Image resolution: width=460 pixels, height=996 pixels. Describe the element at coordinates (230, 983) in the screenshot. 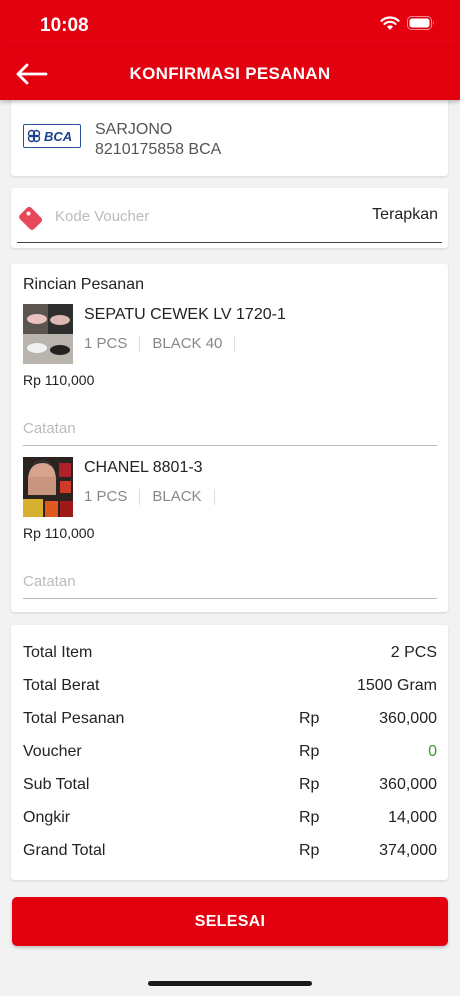

I see `home-indicator` at that location.